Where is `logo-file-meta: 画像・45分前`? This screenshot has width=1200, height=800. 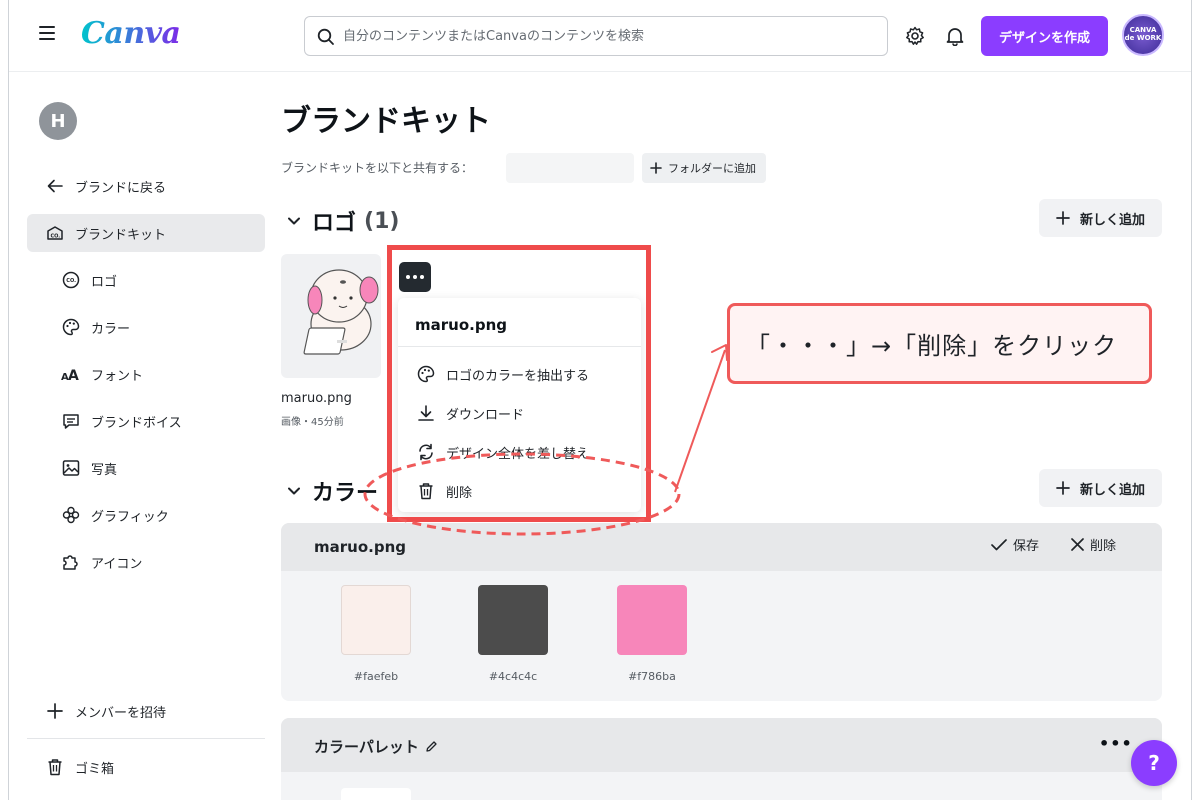
logo-file-meta: 画像・45分前 is located at coordinates (312, 422).